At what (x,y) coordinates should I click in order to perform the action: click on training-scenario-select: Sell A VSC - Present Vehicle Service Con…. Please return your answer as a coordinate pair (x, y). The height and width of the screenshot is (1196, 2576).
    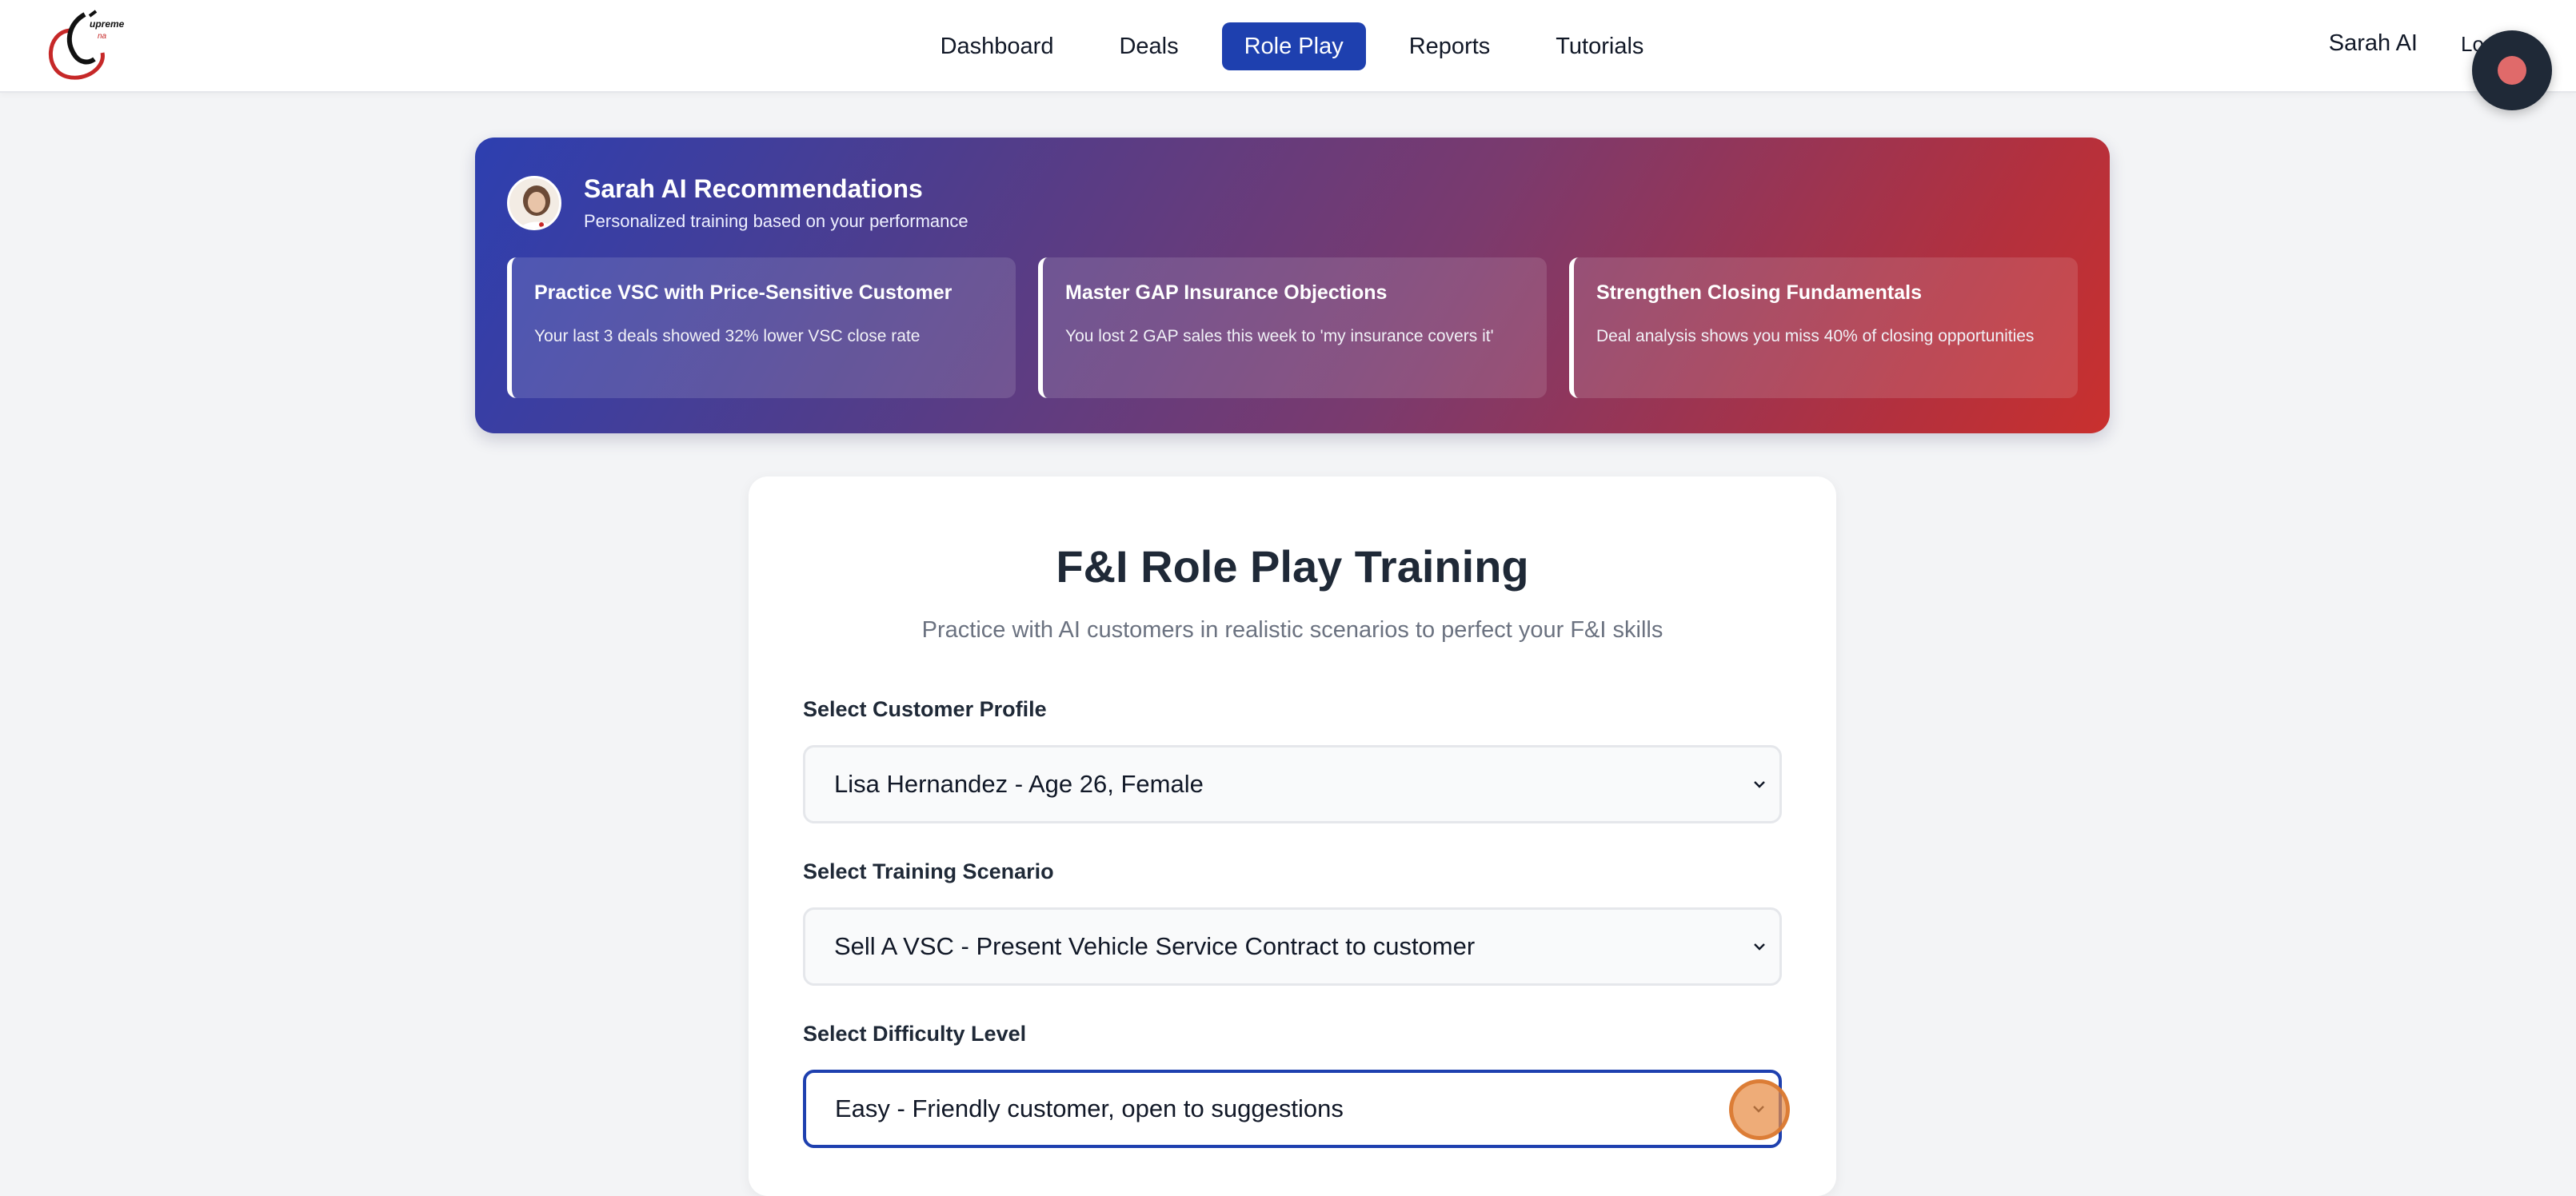
    Looking at the image, I should click on (1292, 947).